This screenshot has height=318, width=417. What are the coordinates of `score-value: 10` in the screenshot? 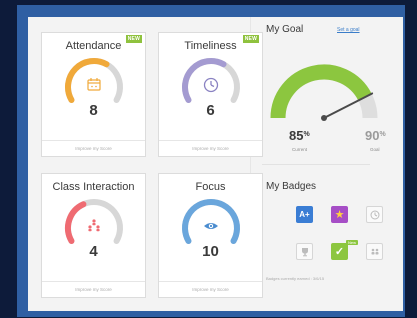 It's located at (210, 251).